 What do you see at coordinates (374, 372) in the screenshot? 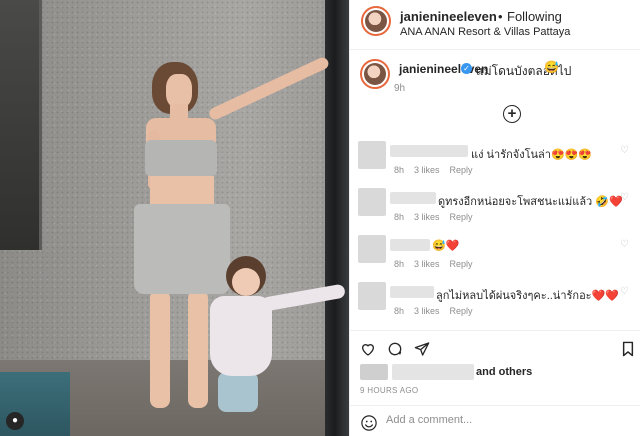
I see `liker-avatar` at bounding box center [374, 372].